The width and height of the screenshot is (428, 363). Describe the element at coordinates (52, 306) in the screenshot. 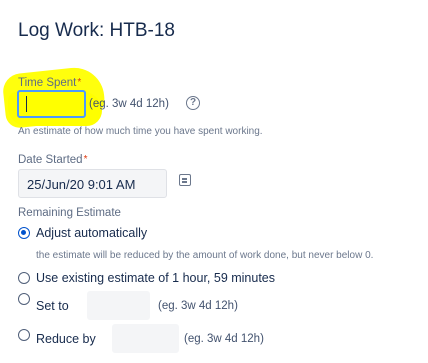

I see `option-set-to-label: Set to` at that location.